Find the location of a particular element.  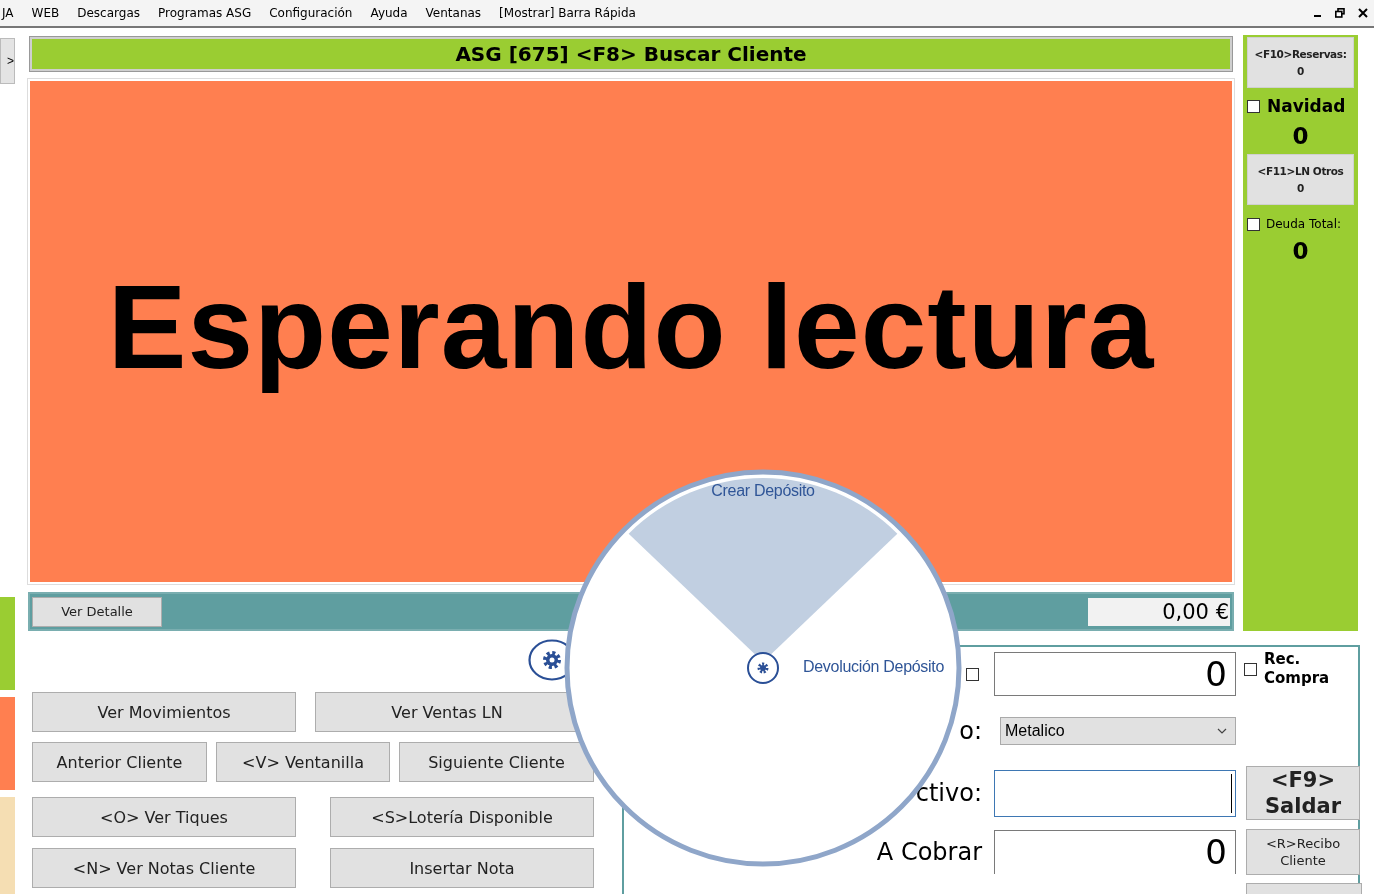

side-button: > is located at coordinates (7, 61).